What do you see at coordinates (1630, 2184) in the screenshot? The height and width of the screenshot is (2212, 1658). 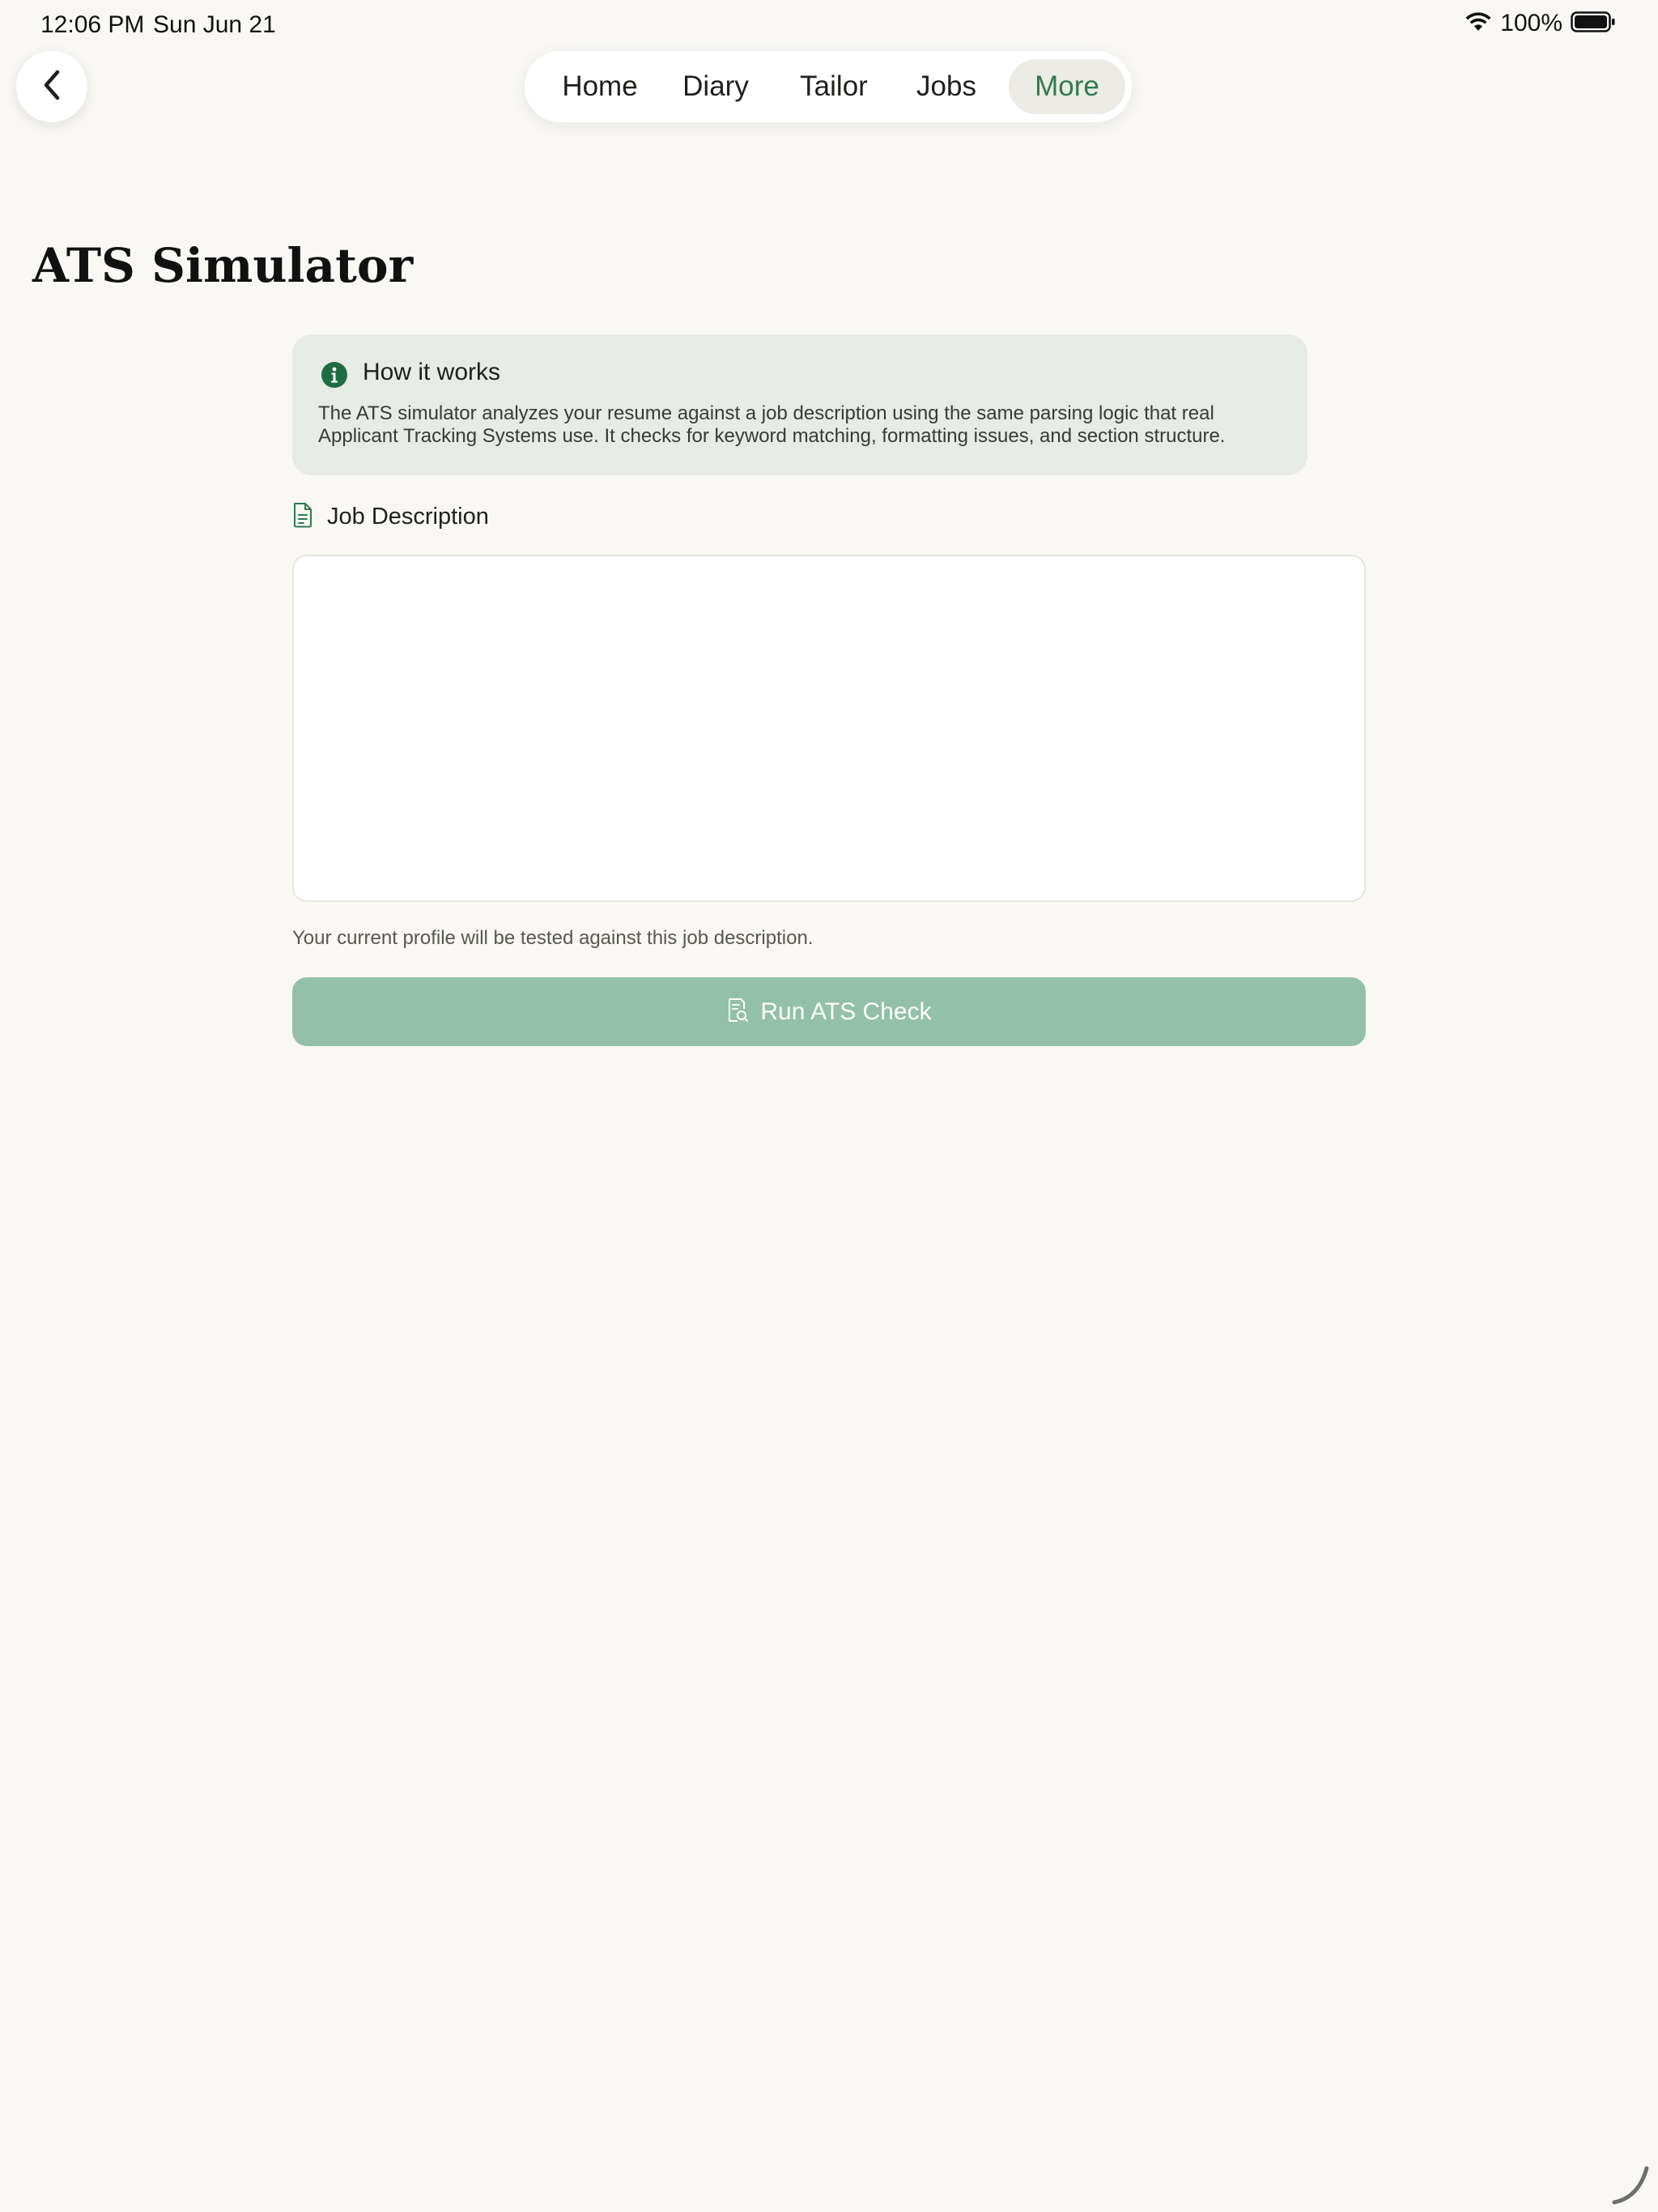 I see `home-indicator` at bounding box center [1630, 2184].